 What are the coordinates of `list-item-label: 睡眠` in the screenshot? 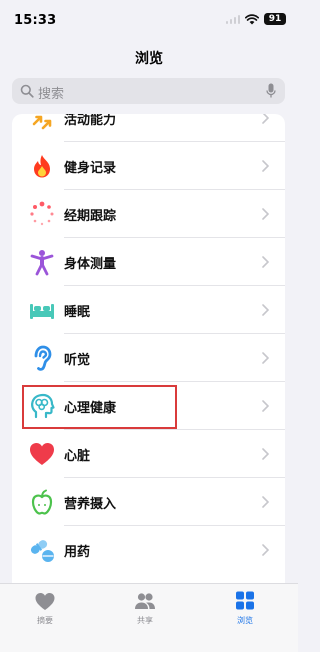 It's located at (77, 312).